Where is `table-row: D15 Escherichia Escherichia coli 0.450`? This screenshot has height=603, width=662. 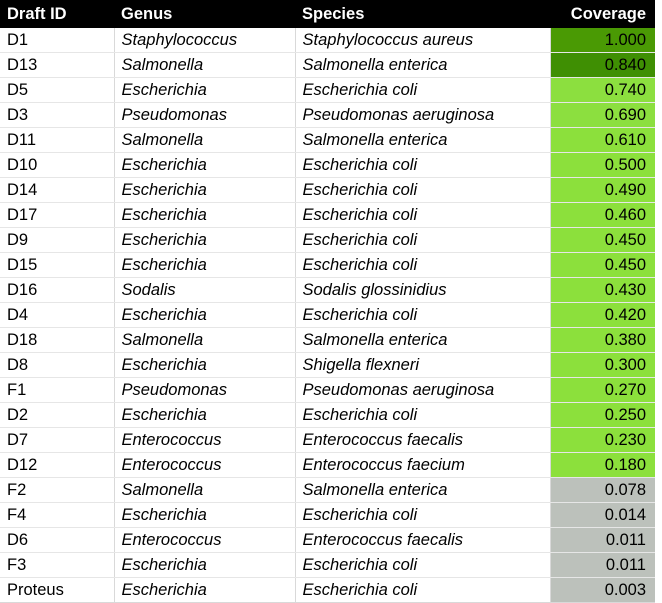
table-row: D15 Escherichia Escherichia coli 0.450 is located at coordinates (327, 265).